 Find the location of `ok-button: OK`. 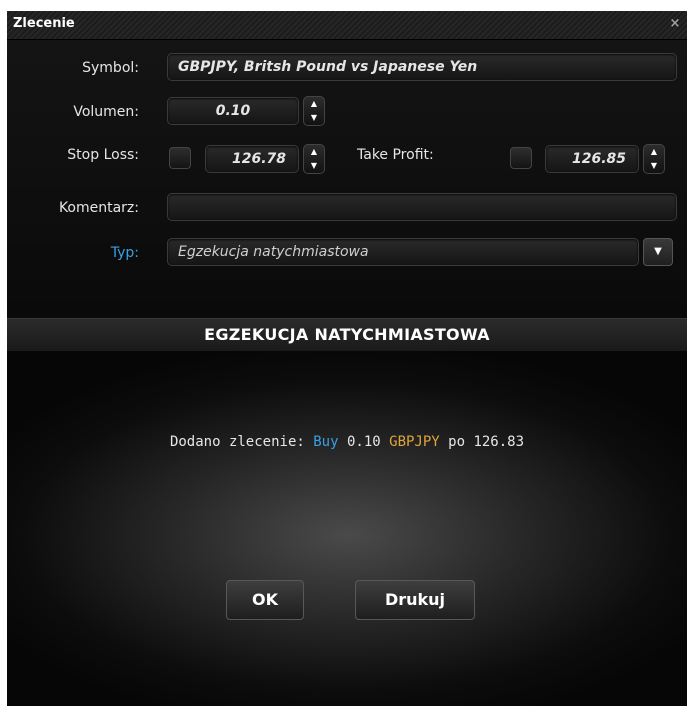

ok-button: OK is located at coordinates (265, 600).